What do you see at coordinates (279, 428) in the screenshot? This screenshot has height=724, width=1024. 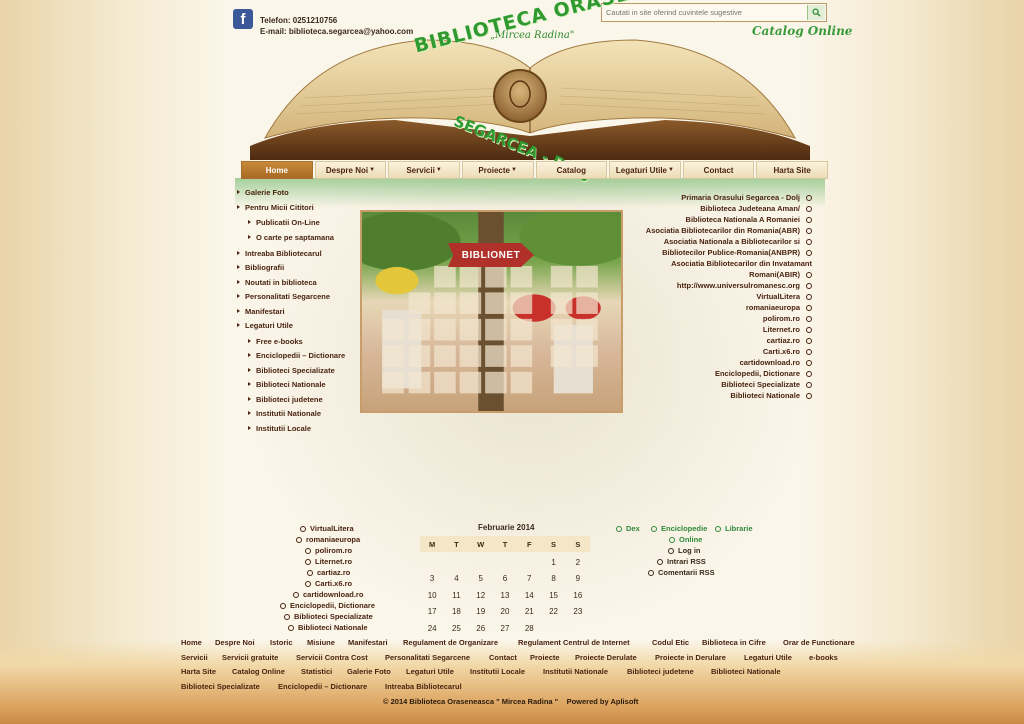 I see `left-submenu-item: Institutii Locale` at bounding box center [279, 428].